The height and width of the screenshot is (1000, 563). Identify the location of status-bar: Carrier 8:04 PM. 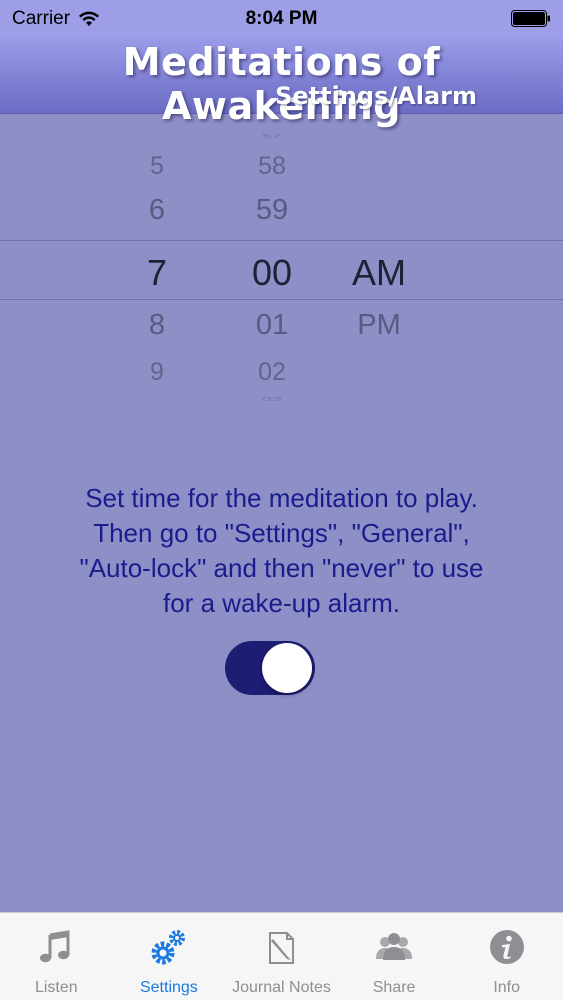
(281, 19).